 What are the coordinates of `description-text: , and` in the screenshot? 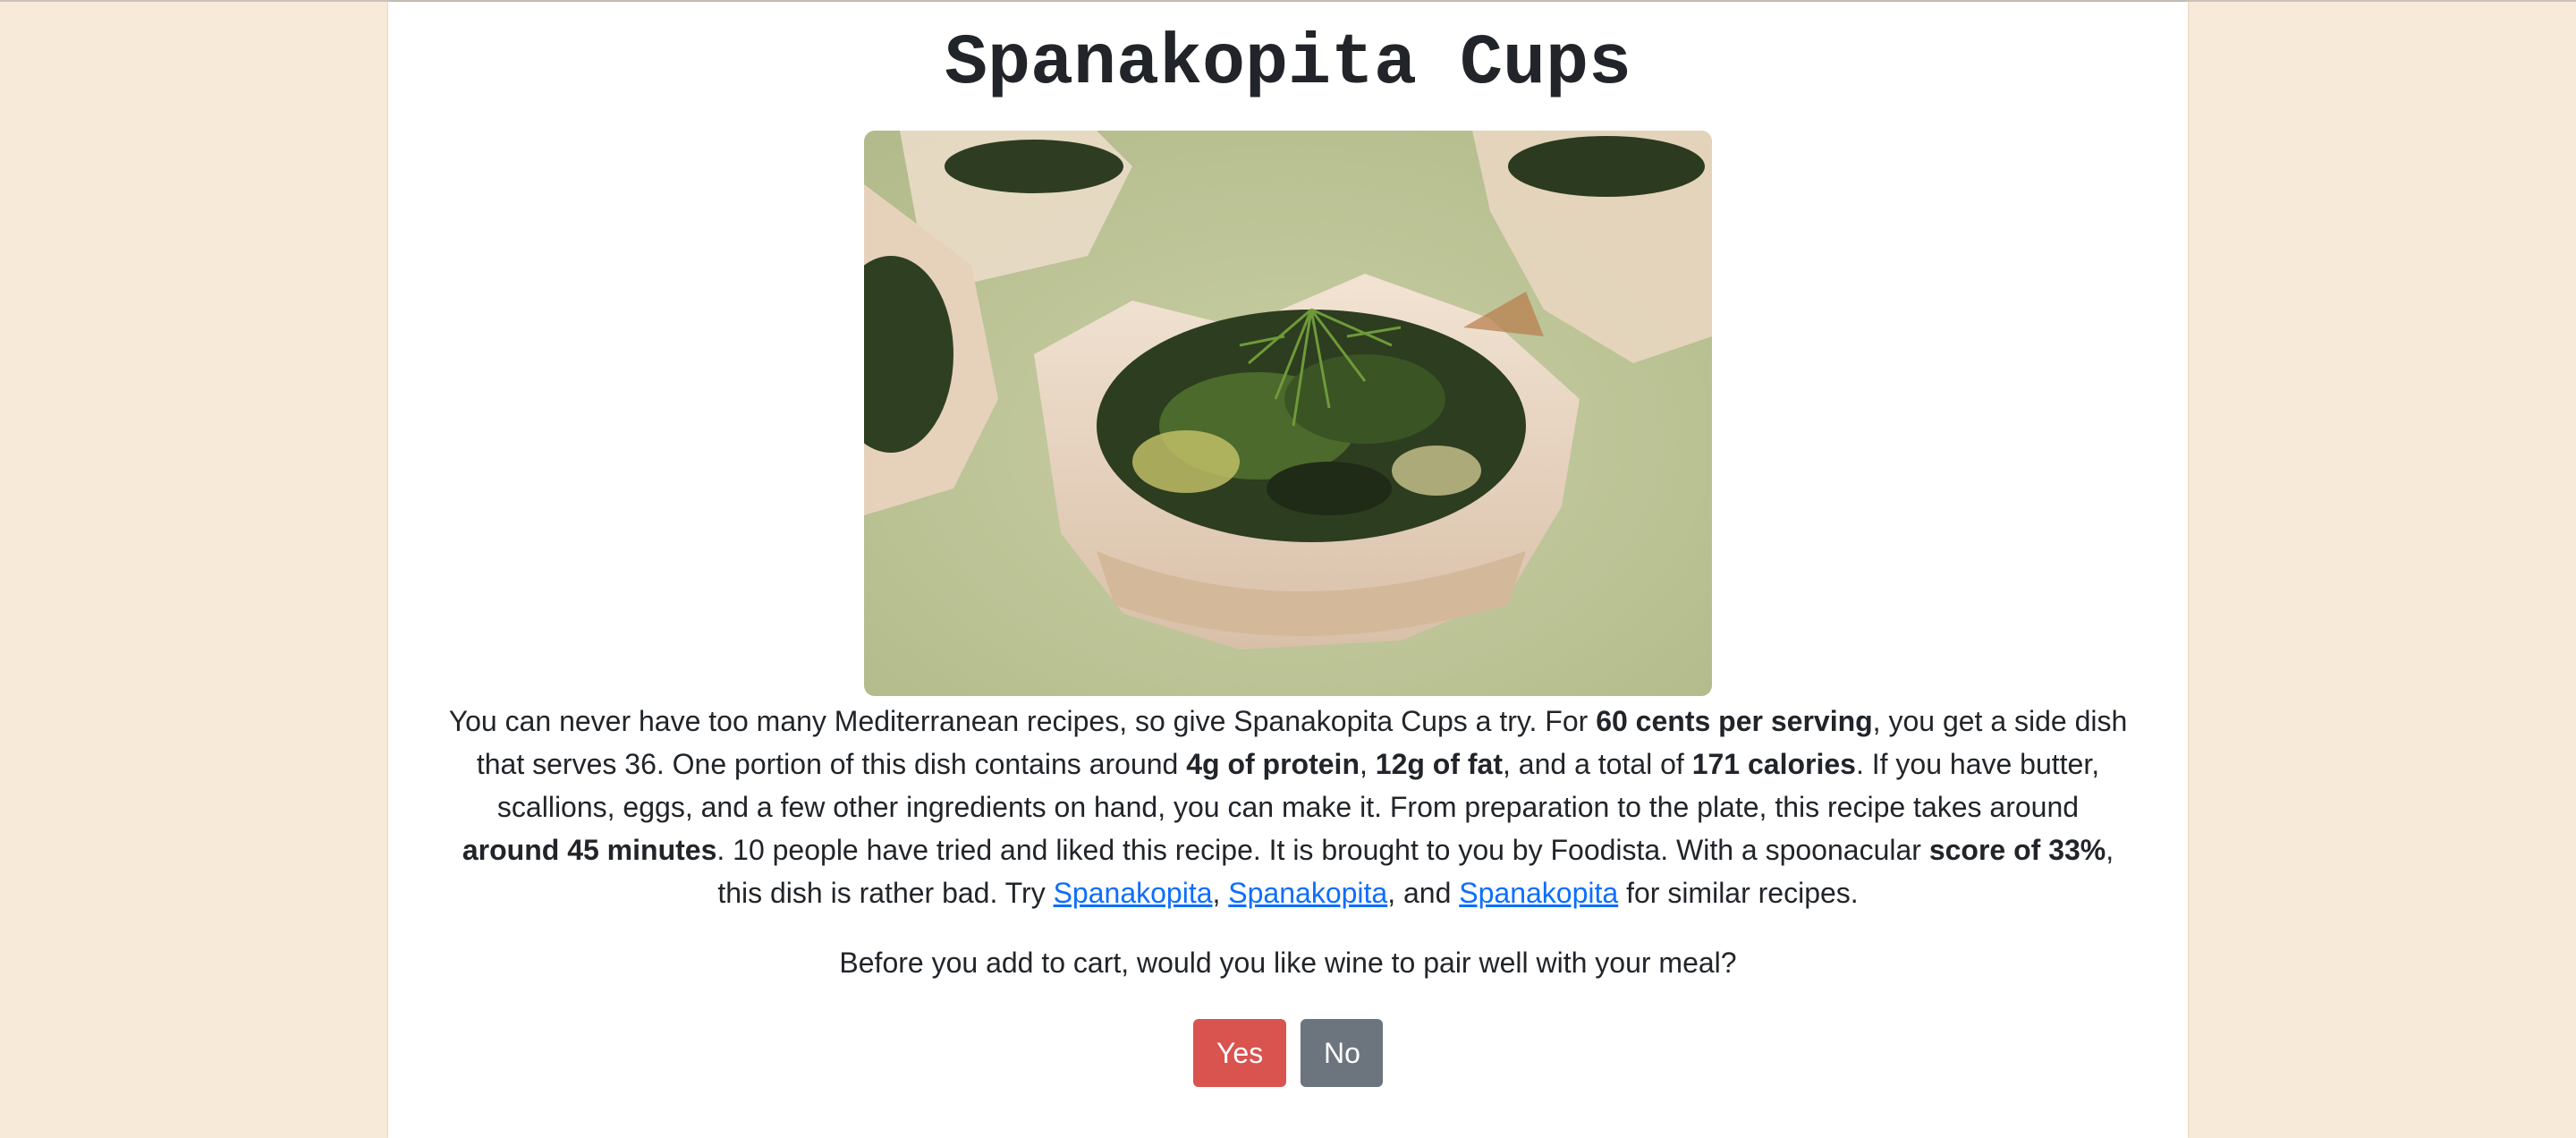 It's located at (1423, 893).